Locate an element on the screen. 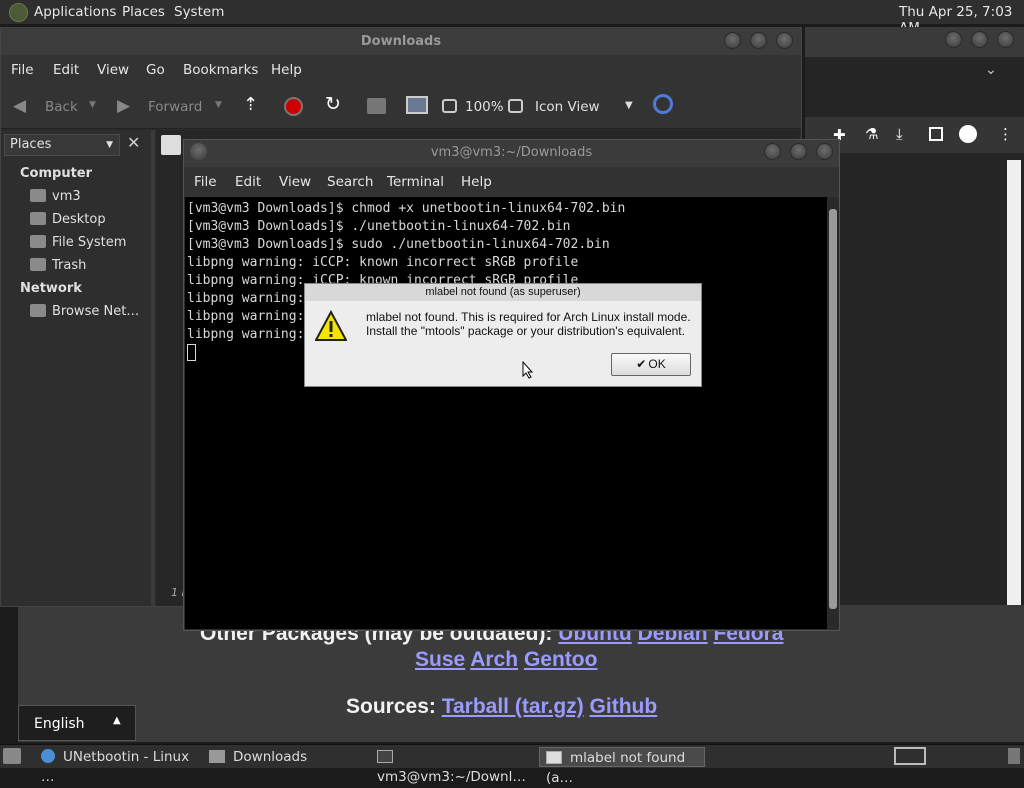  sidebar-item-filesystem: File System is located at coordinates (78, 242).